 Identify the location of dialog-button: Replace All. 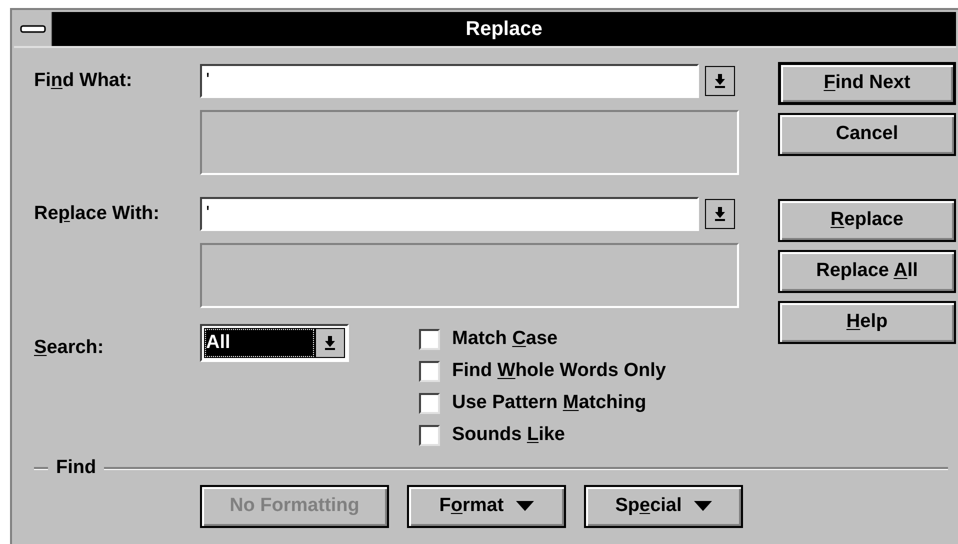
(867, 271).